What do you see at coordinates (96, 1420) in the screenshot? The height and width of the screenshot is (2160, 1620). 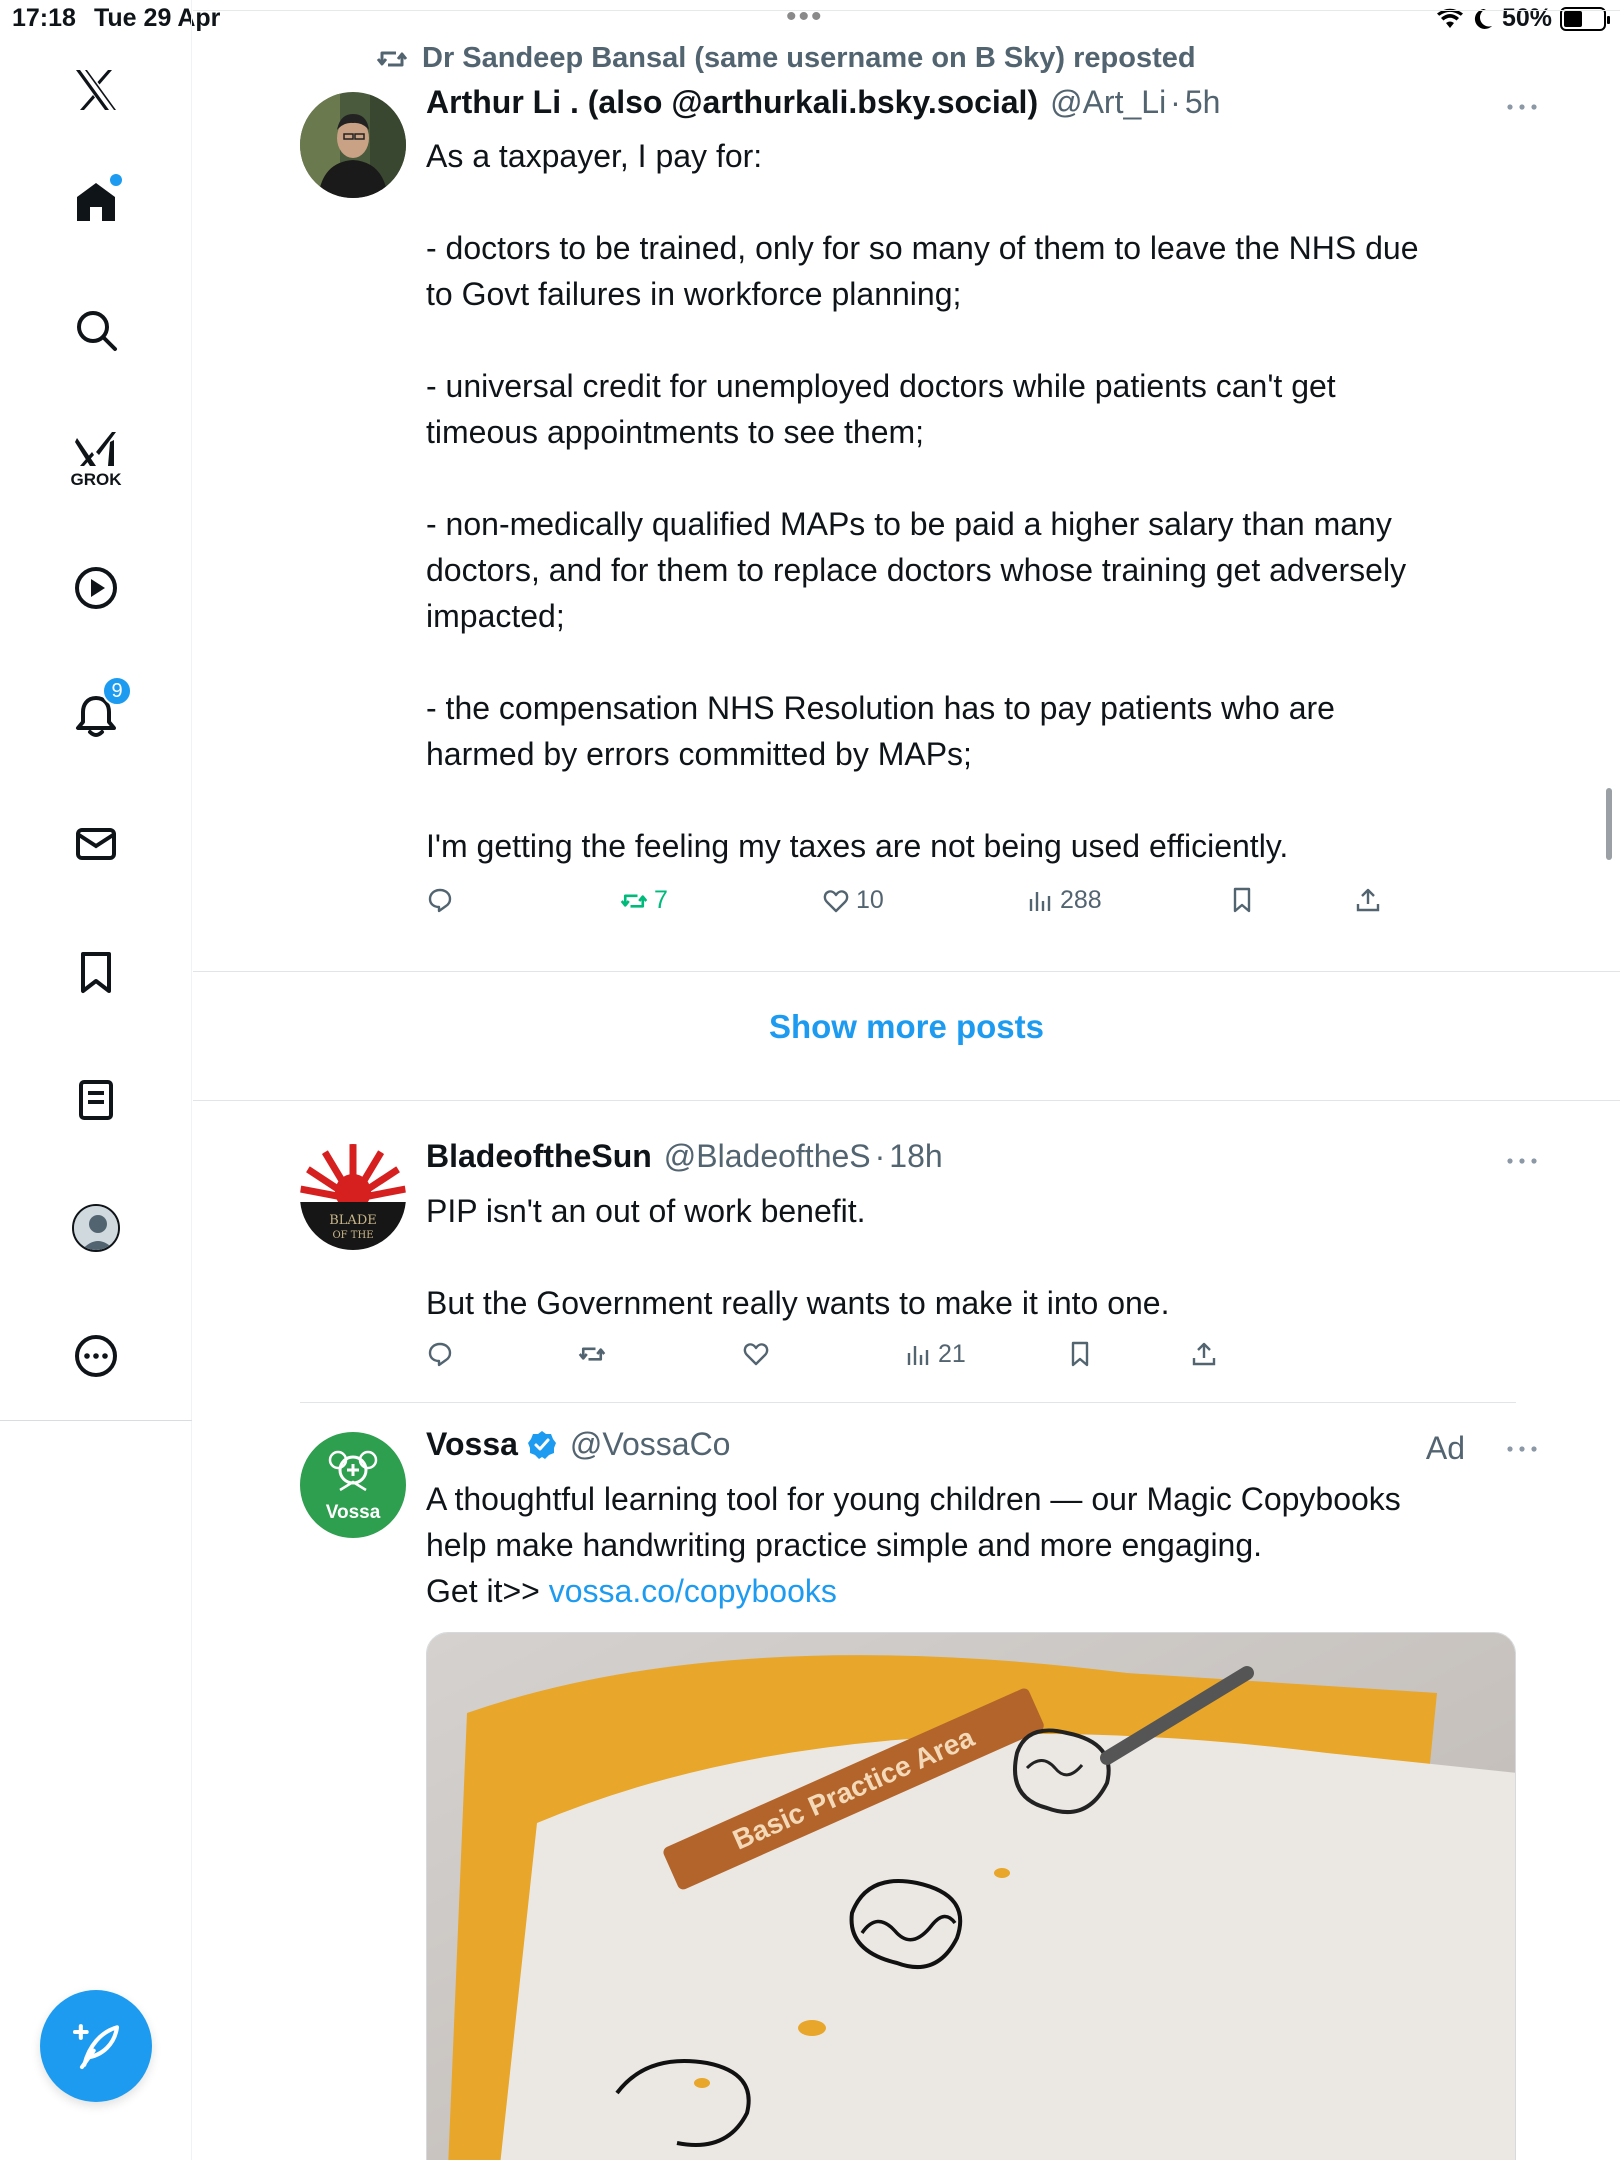 I see `sidebar-divider` at bounding box center [96, 1420].